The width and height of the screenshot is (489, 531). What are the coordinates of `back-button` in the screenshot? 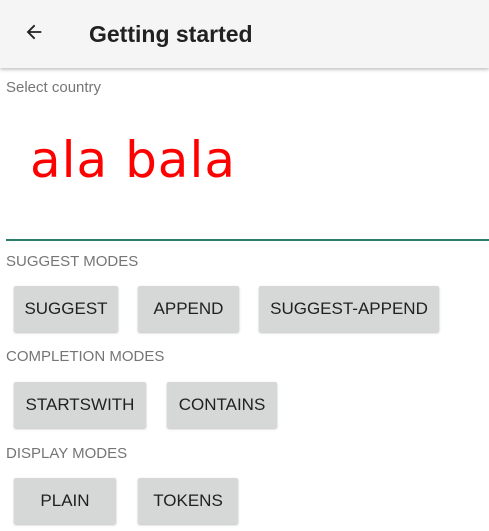 It's located at (34, 34).